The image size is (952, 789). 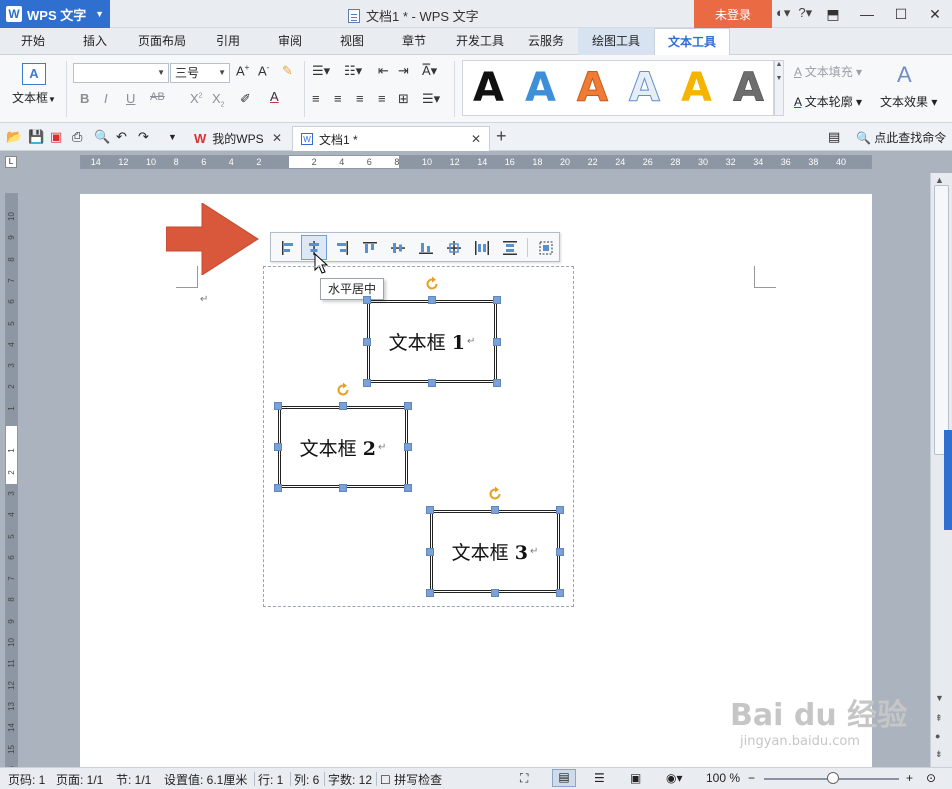 I want to click on zoom-in-icon: +, so click(x=909, y=778).